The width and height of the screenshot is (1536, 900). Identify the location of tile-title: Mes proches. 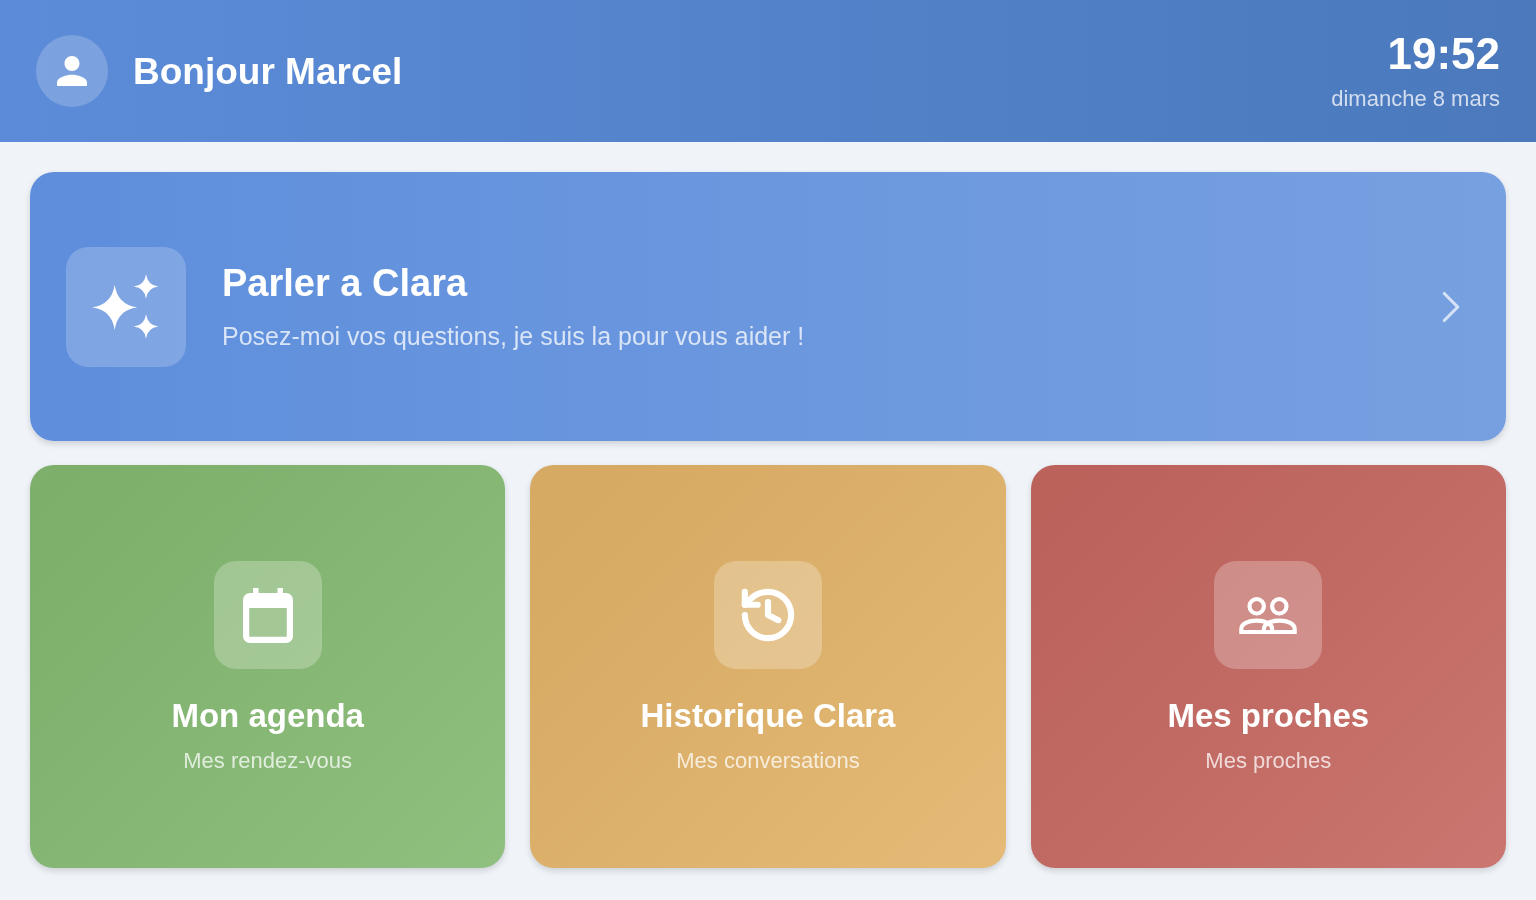
(1268, 715).